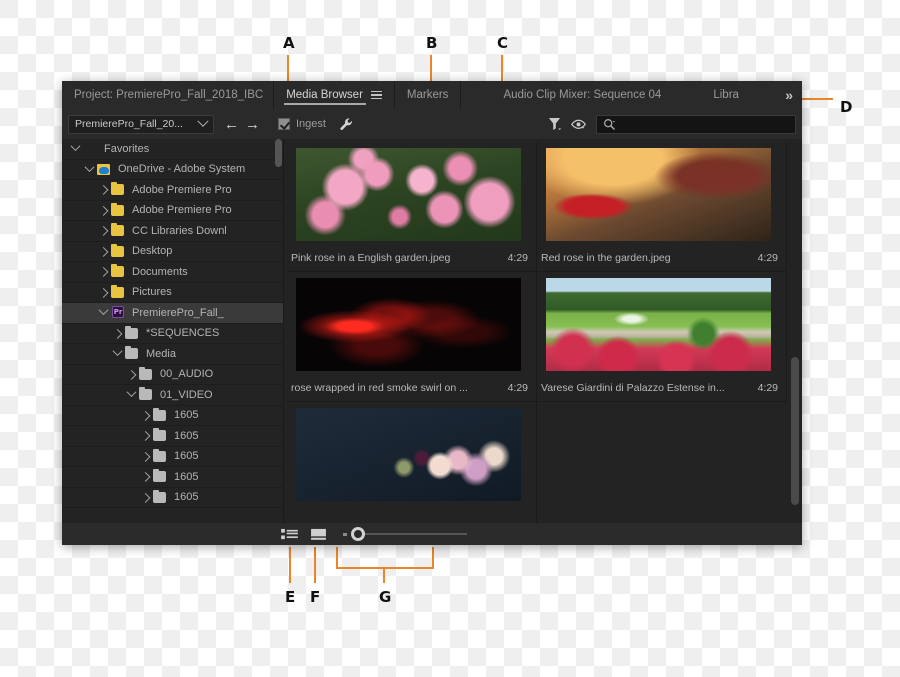 The width and height of the screenshot is (900, 677). I want to click on active-tab-underline, so click(325, 104).